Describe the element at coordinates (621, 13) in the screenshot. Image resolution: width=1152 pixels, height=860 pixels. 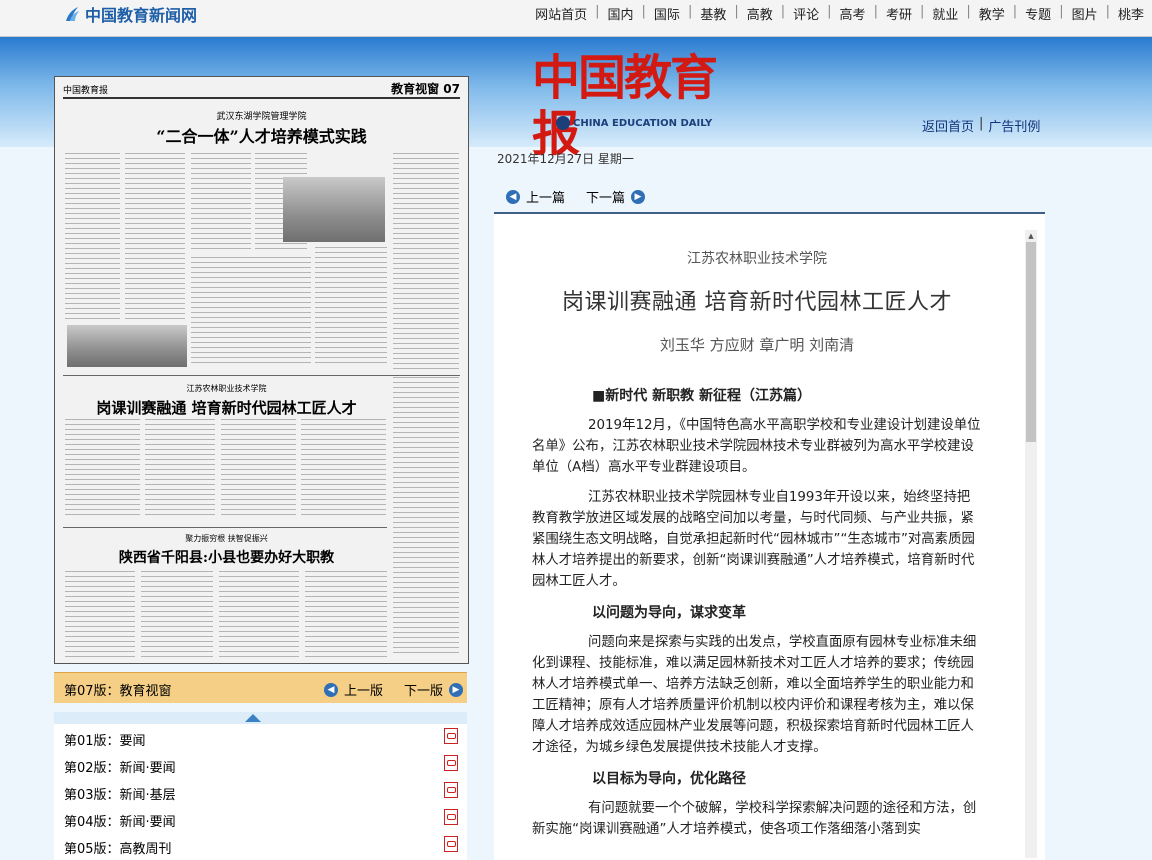
I see `nav-item-domestic: 国内` at that location.